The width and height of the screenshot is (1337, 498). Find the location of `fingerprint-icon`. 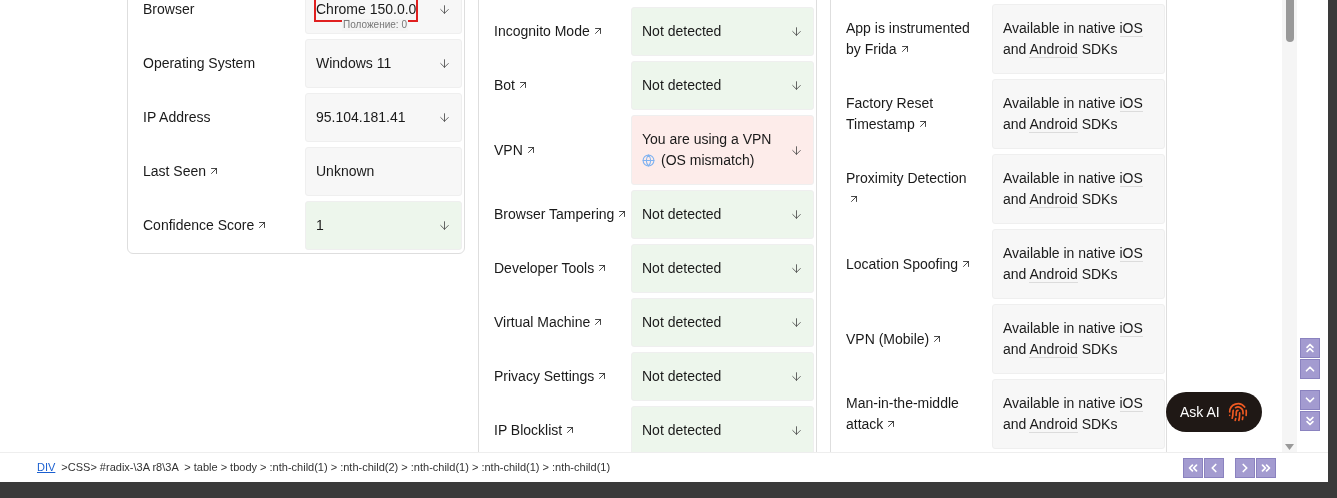

fingerprint-icon is located at coordinates (1237, 412).